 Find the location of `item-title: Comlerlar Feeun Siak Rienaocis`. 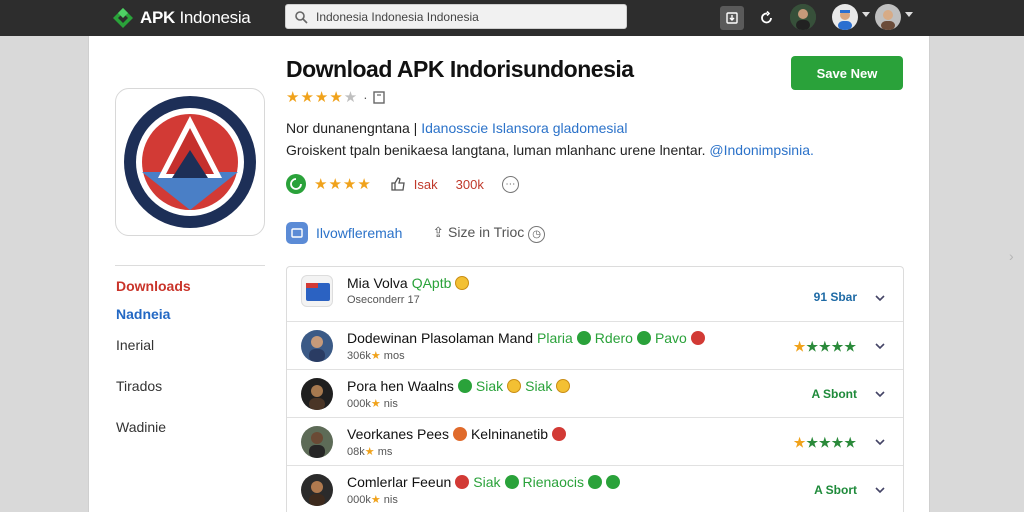

item-title: Comlerlar Feeun Siak Rienaocis is located at coordinates (483, 482).